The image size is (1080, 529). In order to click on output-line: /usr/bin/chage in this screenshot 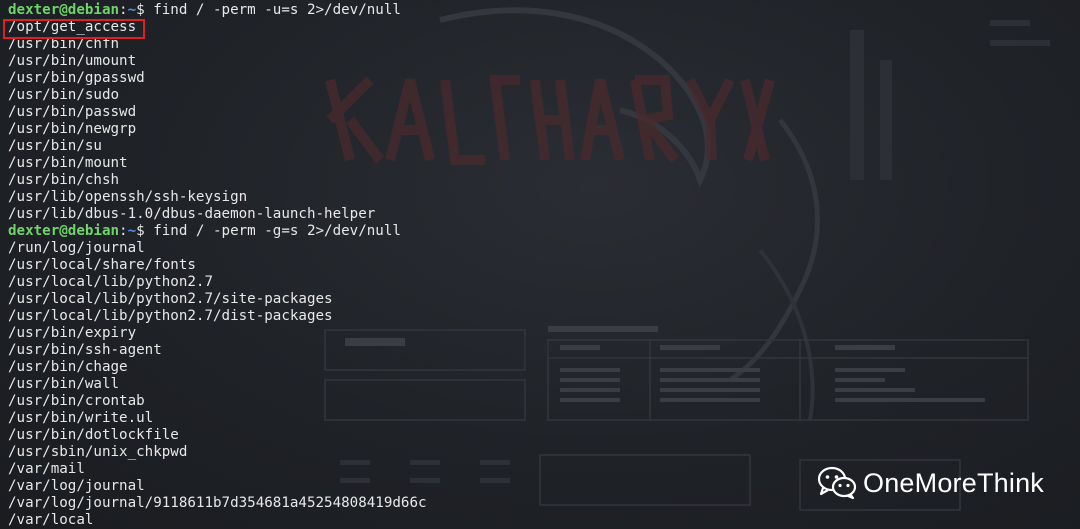, I will do `click(68, 367)`.